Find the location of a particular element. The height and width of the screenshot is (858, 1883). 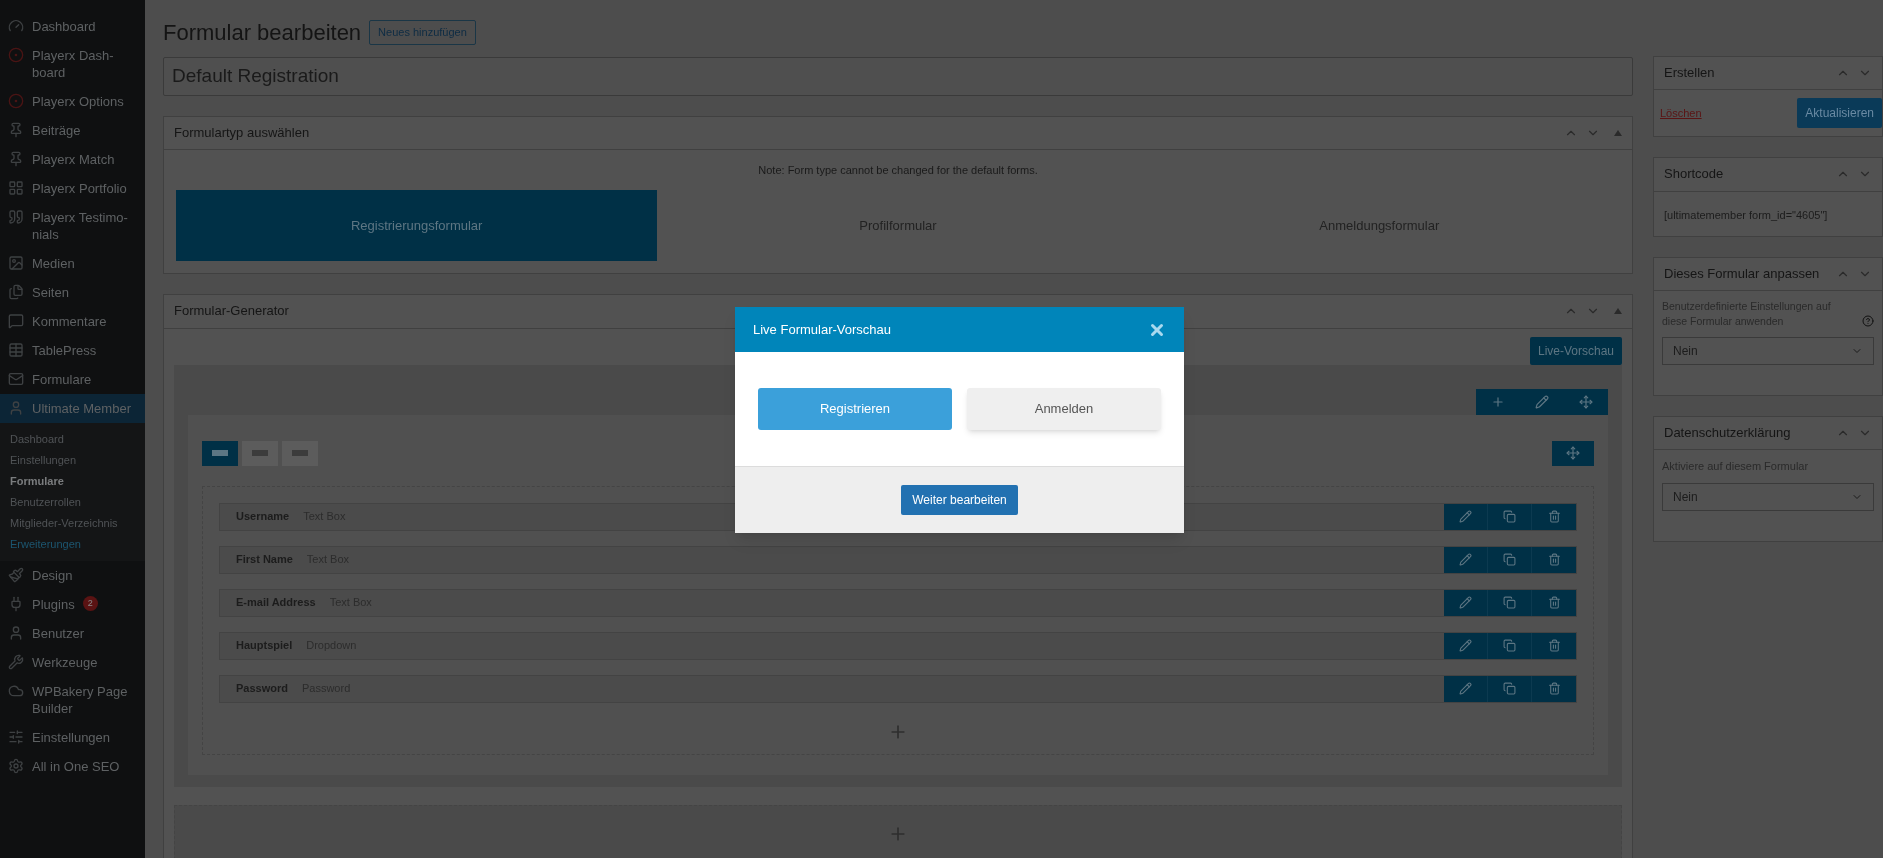

sidebar-item: Playerx Options is located at coordinates (72, 101).